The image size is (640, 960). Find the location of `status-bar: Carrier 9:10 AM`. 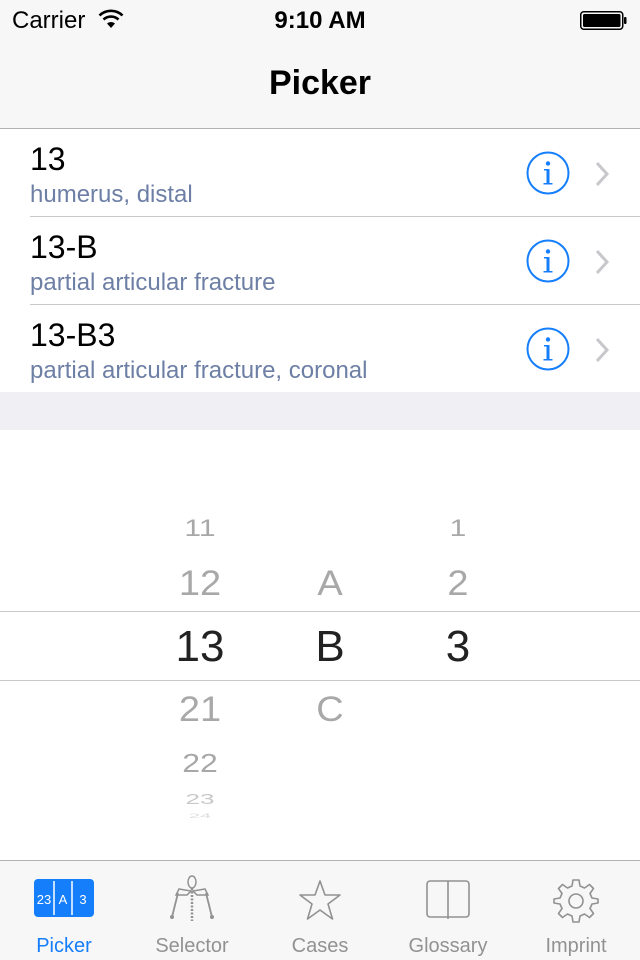

status-bar: Carrier 9:10 AM is located at coordinates (320, 20).